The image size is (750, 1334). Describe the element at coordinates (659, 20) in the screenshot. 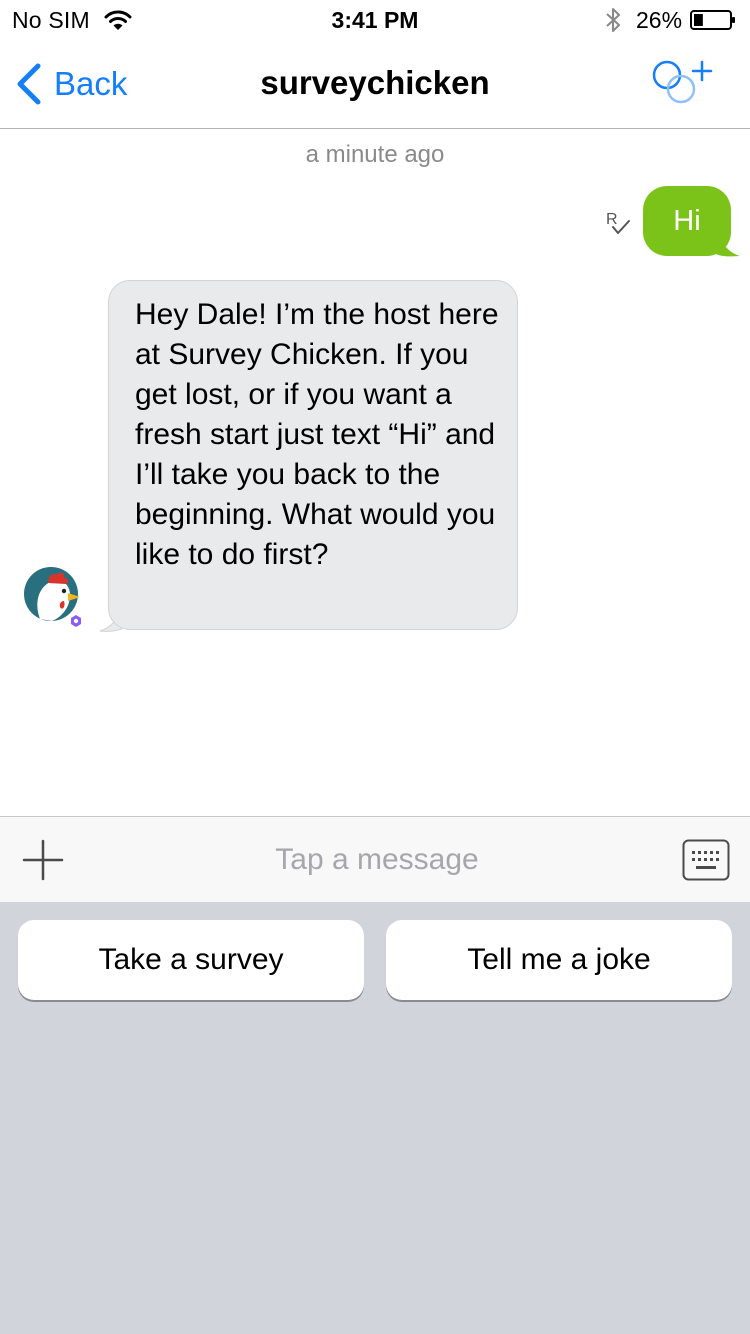

I see `battery-percent: 26%` at that location.